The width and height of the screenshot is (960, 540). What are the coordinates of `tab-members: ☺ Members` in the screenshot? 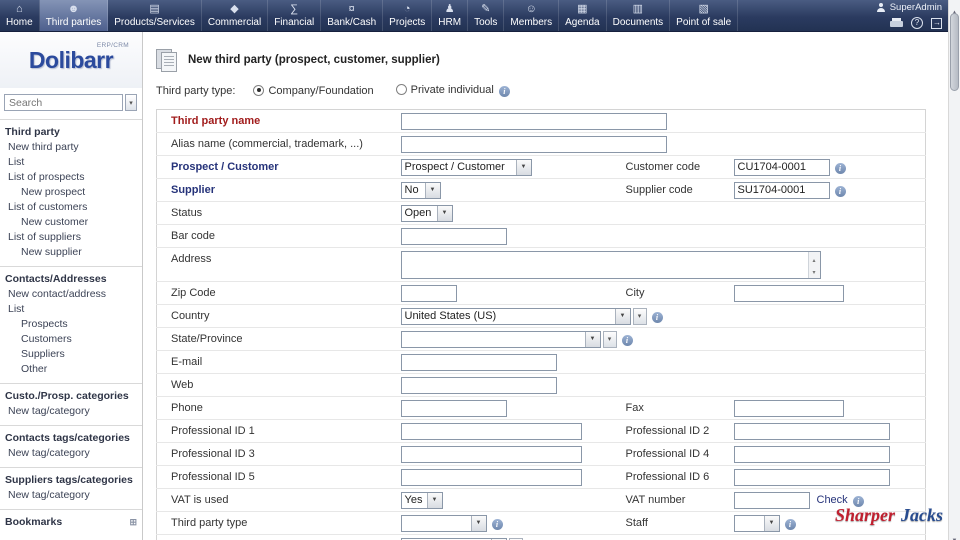 It's located at (532, 15).